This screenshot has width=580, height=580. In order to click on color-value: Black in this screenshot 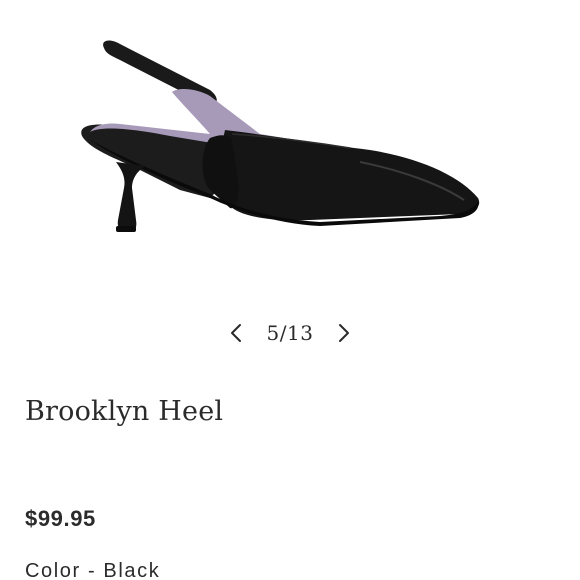, I will do `click(132, 570)`.